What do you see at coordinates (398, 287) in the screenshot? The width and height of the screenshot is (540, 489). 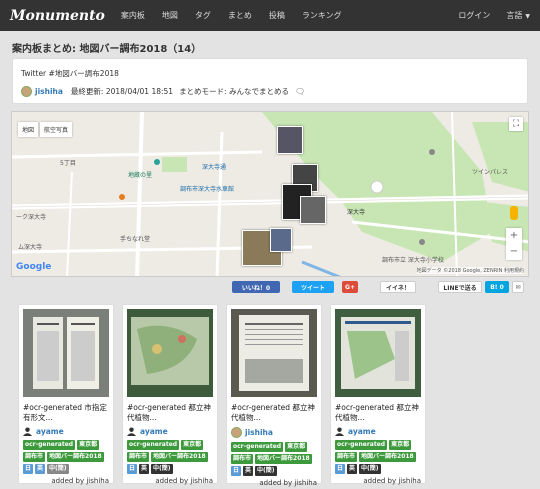 I see `iine-button: イイネ！` at bounding box center [398, 287].